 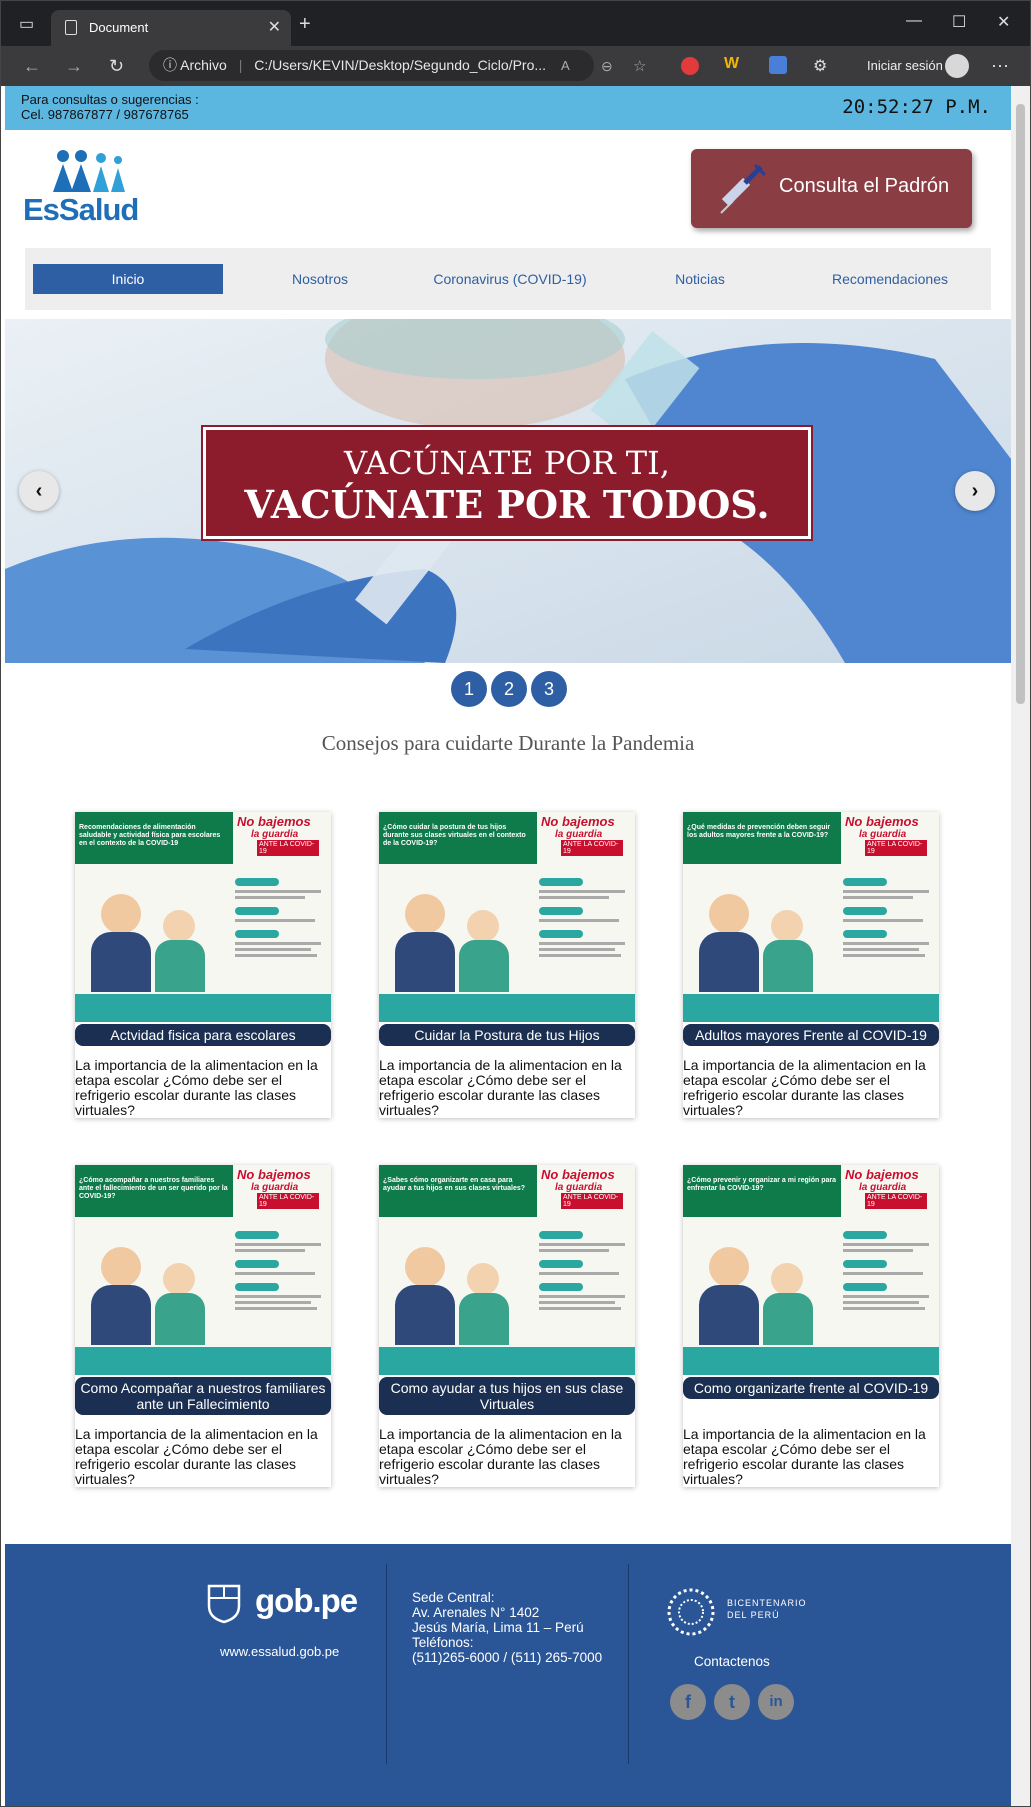 I want to click on extension-icon, so click(x=690, y=66).